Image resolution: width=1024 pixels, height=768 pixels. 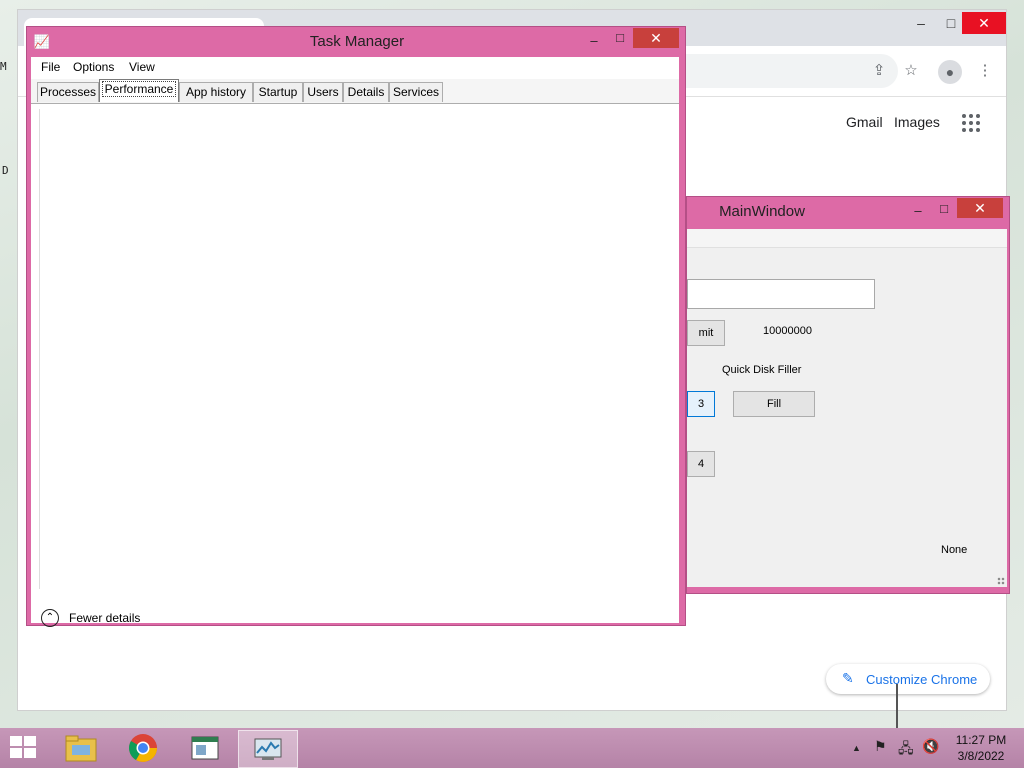 I want to click on folder-icon, so click(x=81, y=748).